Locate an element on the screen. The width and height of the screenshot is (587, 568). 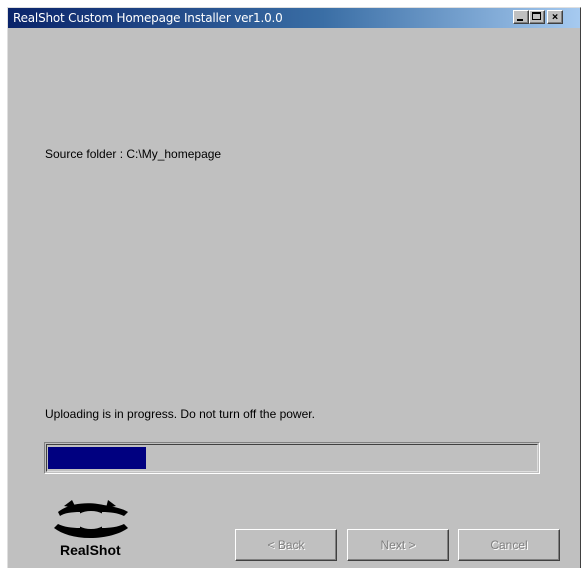
back-button: < Back is located at coordinates (286, 545).